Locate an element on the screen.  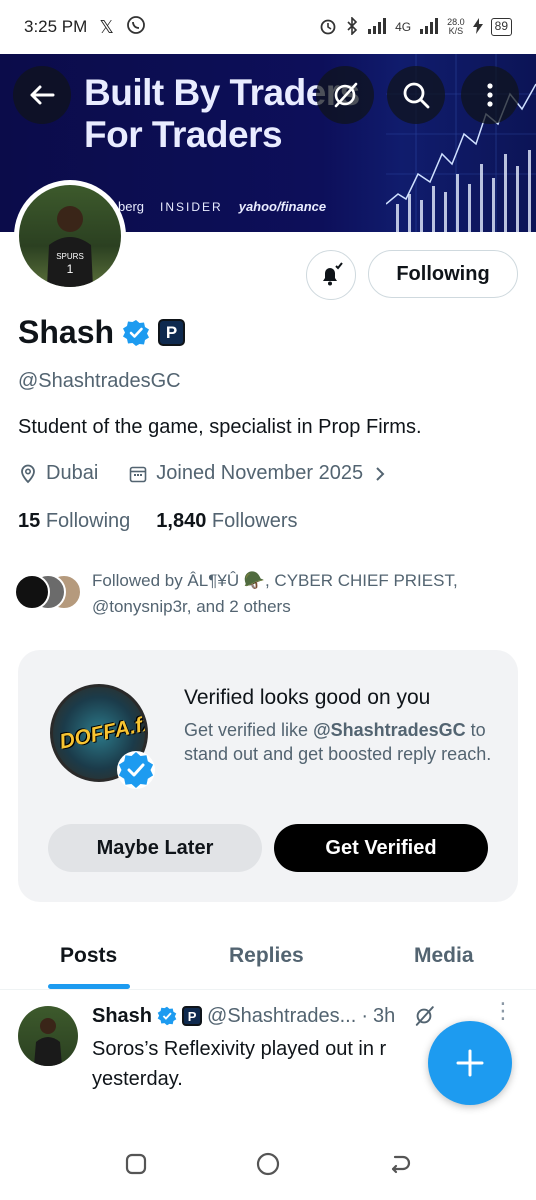
profile-location: Dubai is located at coordinates (72, 473).